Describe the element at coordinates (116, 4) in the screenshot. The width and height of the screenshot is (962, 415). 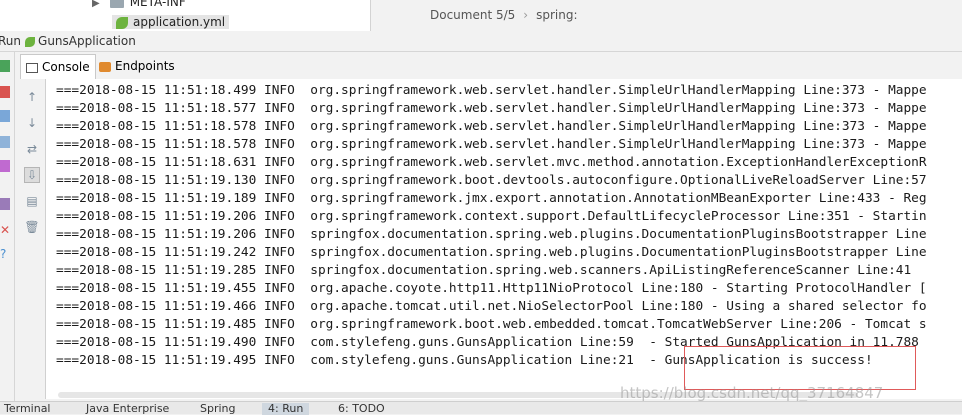
I see `folder-icon` at that location.